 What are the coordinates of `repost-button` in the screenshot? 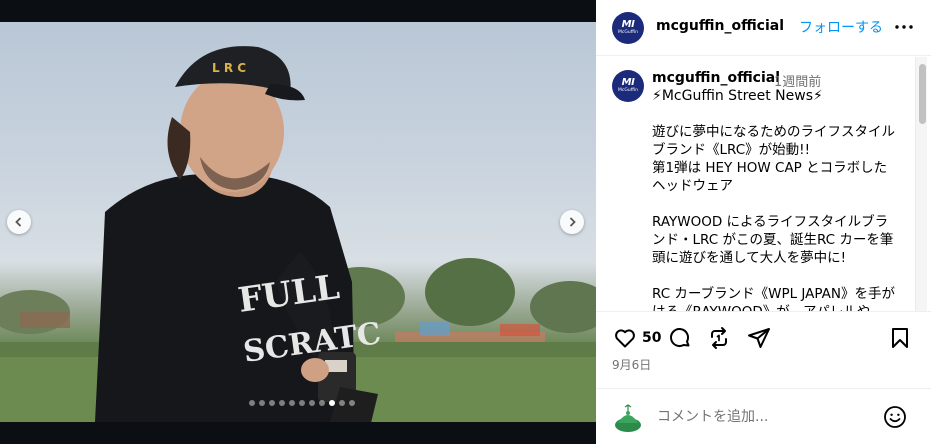 It's located at (719, 338).